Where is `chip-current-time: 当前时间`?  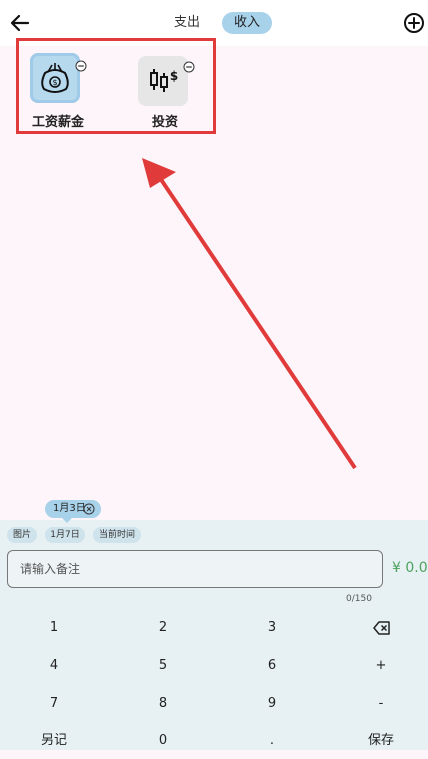 chip-current-time: 当前时间 is located at coordinates (117, 535).